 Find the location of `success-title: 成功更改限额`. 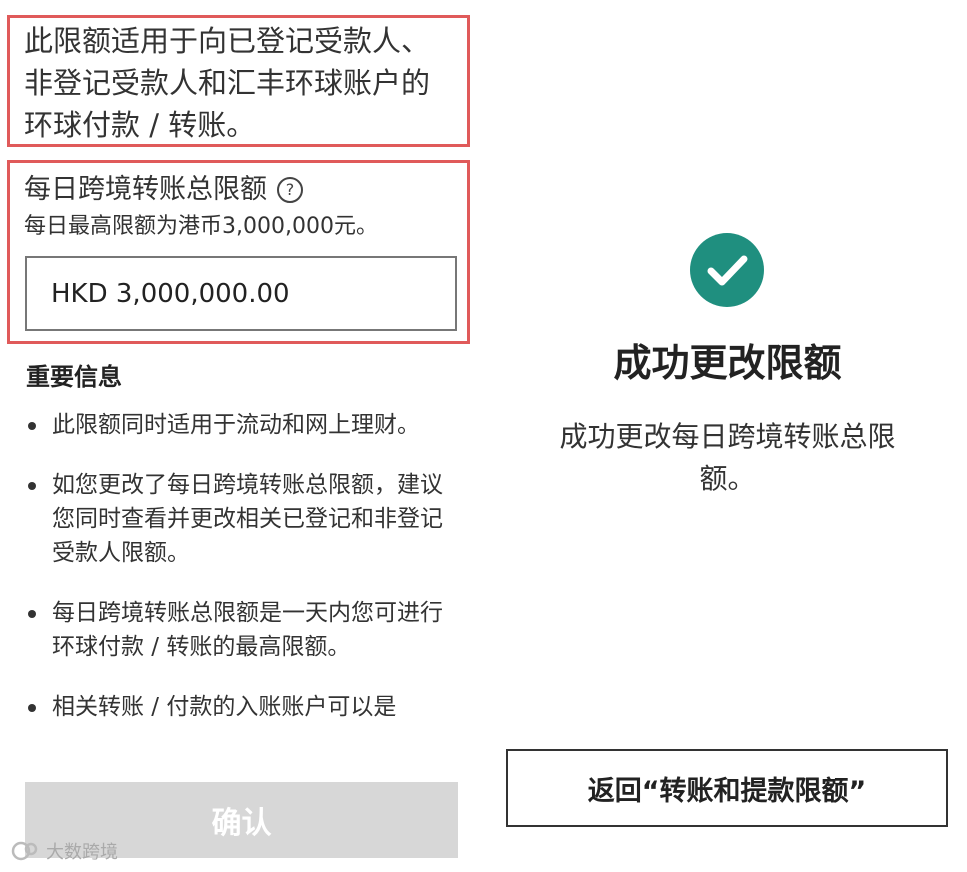

success-title: 成功更改限额 is located at coordinates (727, 363).